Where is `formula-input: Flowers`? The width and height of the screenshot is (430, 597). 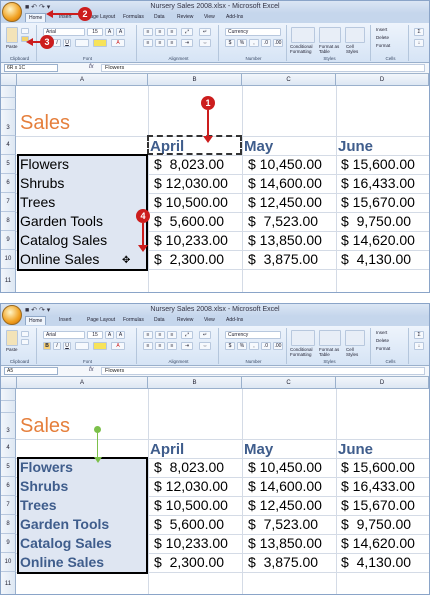
formula-input: Flowers is located at coordinates (263, 371).